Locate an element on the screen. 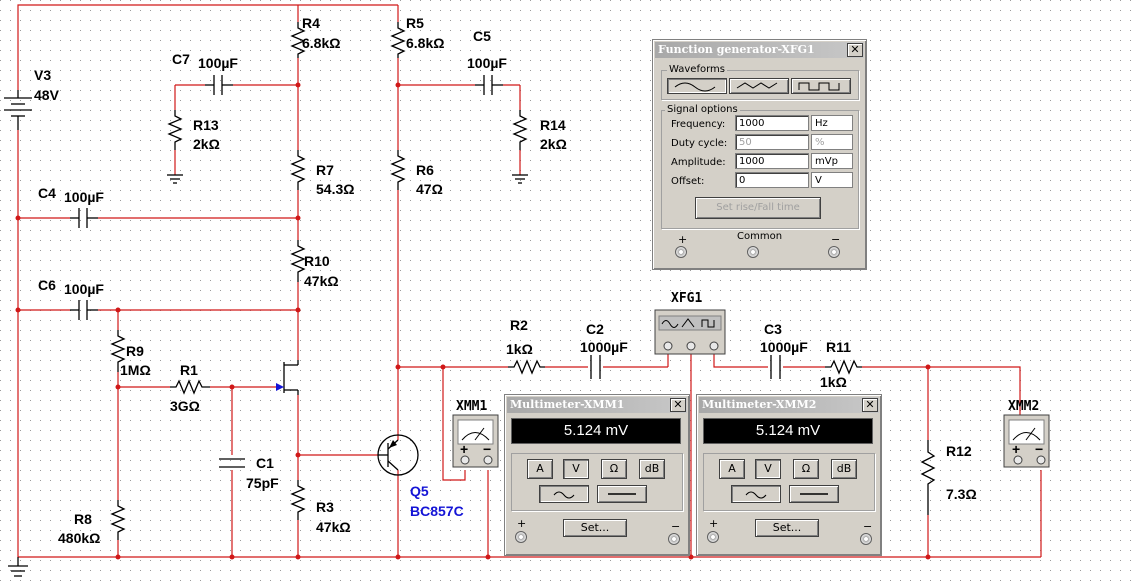 The width and height of the screenshot is (1140, 583). r10-value: 47kΩ is located at coordinates (321, 281).